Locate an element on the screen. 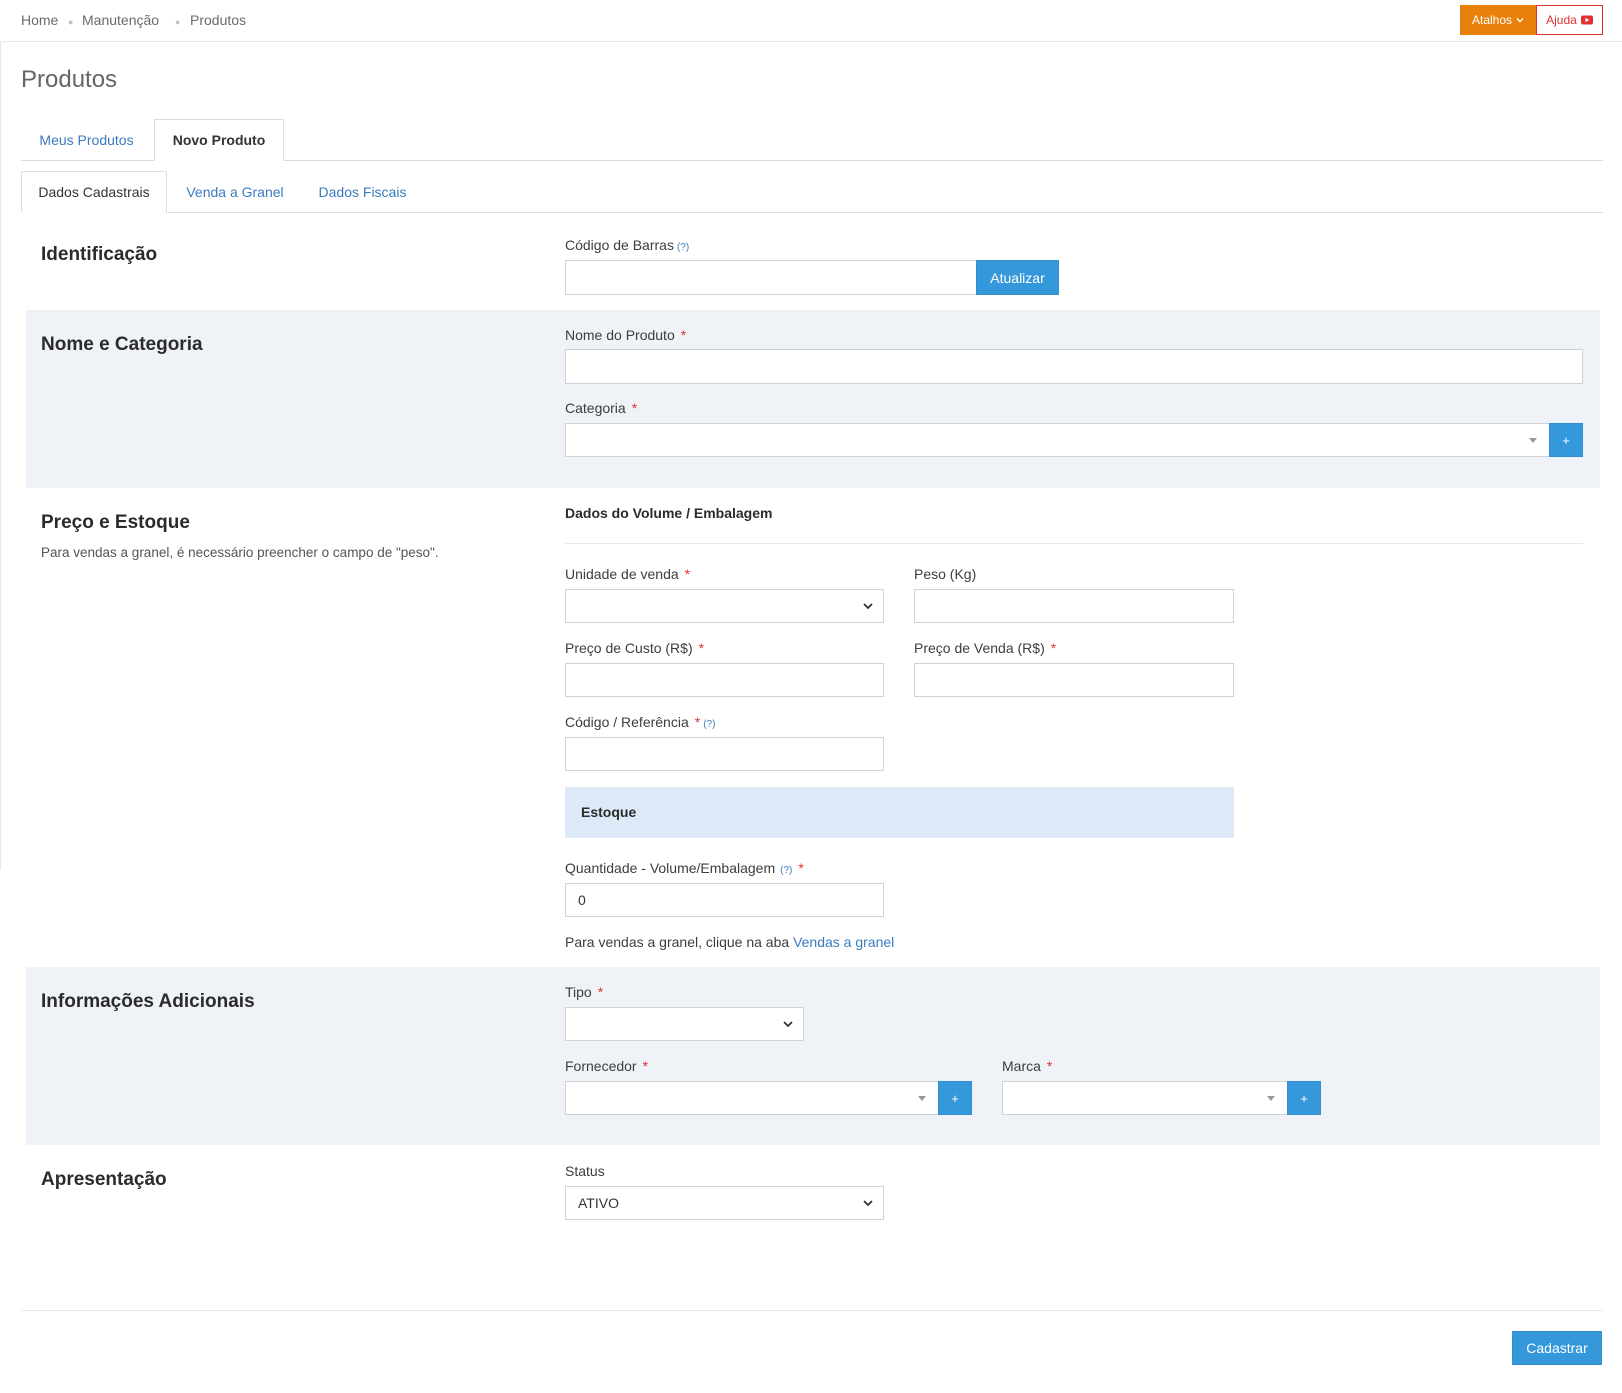  tipo-label: Tipo * is located at coordinates (584, 992).